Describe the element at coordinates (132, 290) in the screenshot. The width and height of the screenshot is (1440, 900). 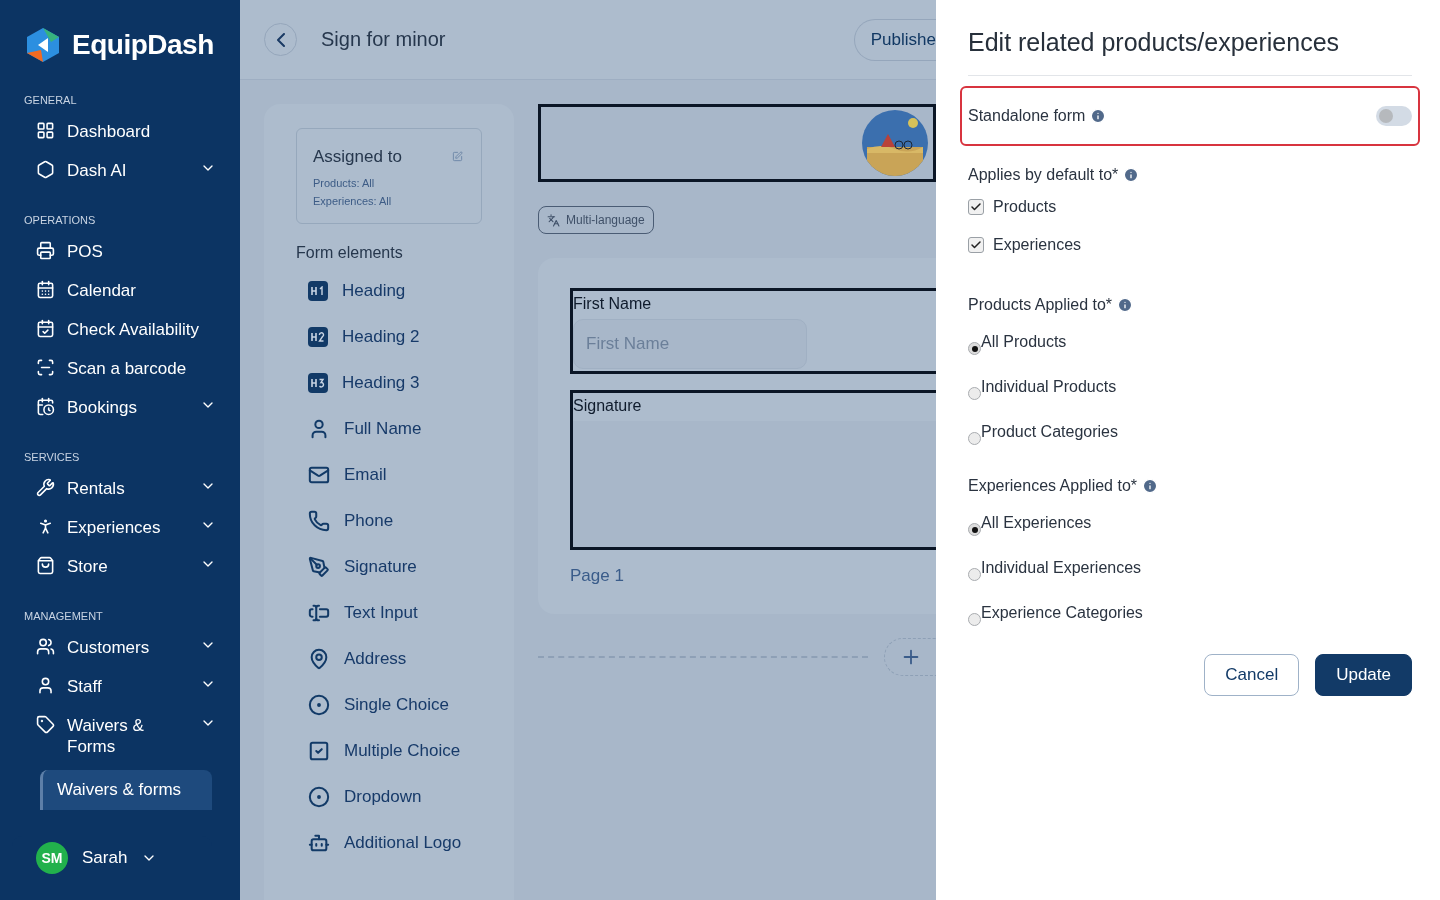
I see `nav-item: Calendar` at that location.